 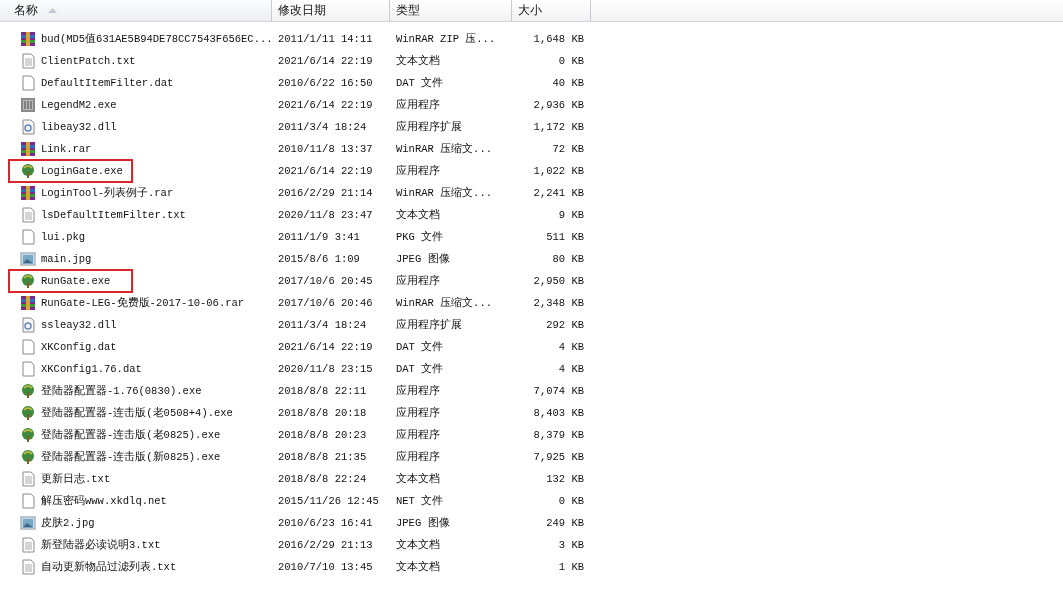 I want to click on modified-date: 2018/8/8 20:18, so click(x=322, y=413).